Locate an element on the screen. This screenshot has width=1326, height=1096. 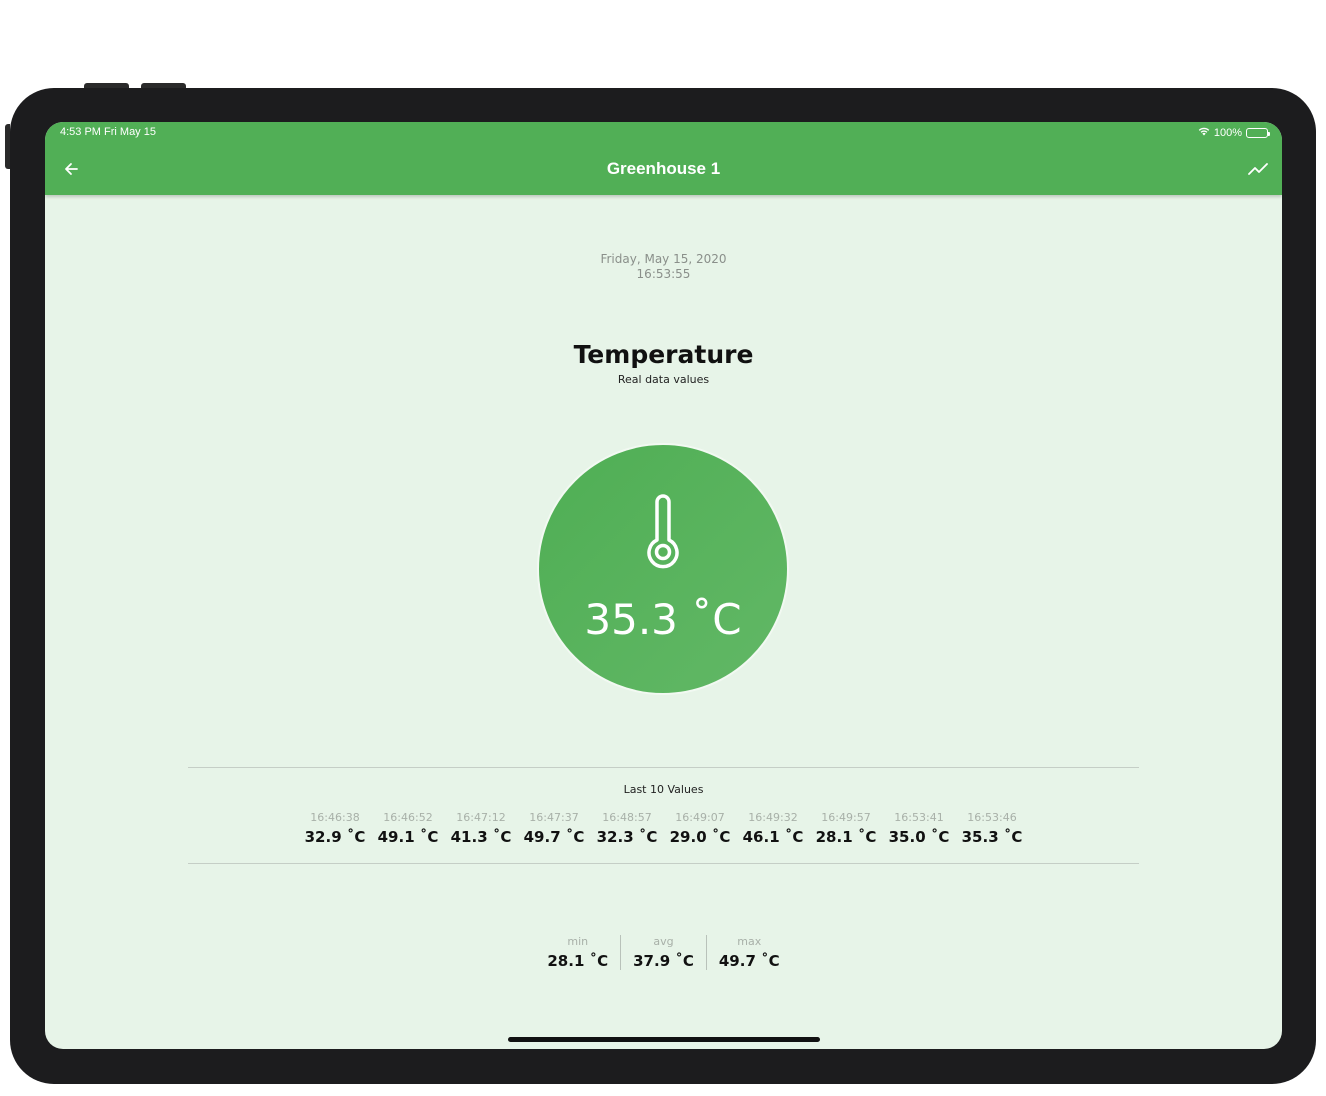
history-value: 35.0 ˚C is located at coordinates (919, 837).